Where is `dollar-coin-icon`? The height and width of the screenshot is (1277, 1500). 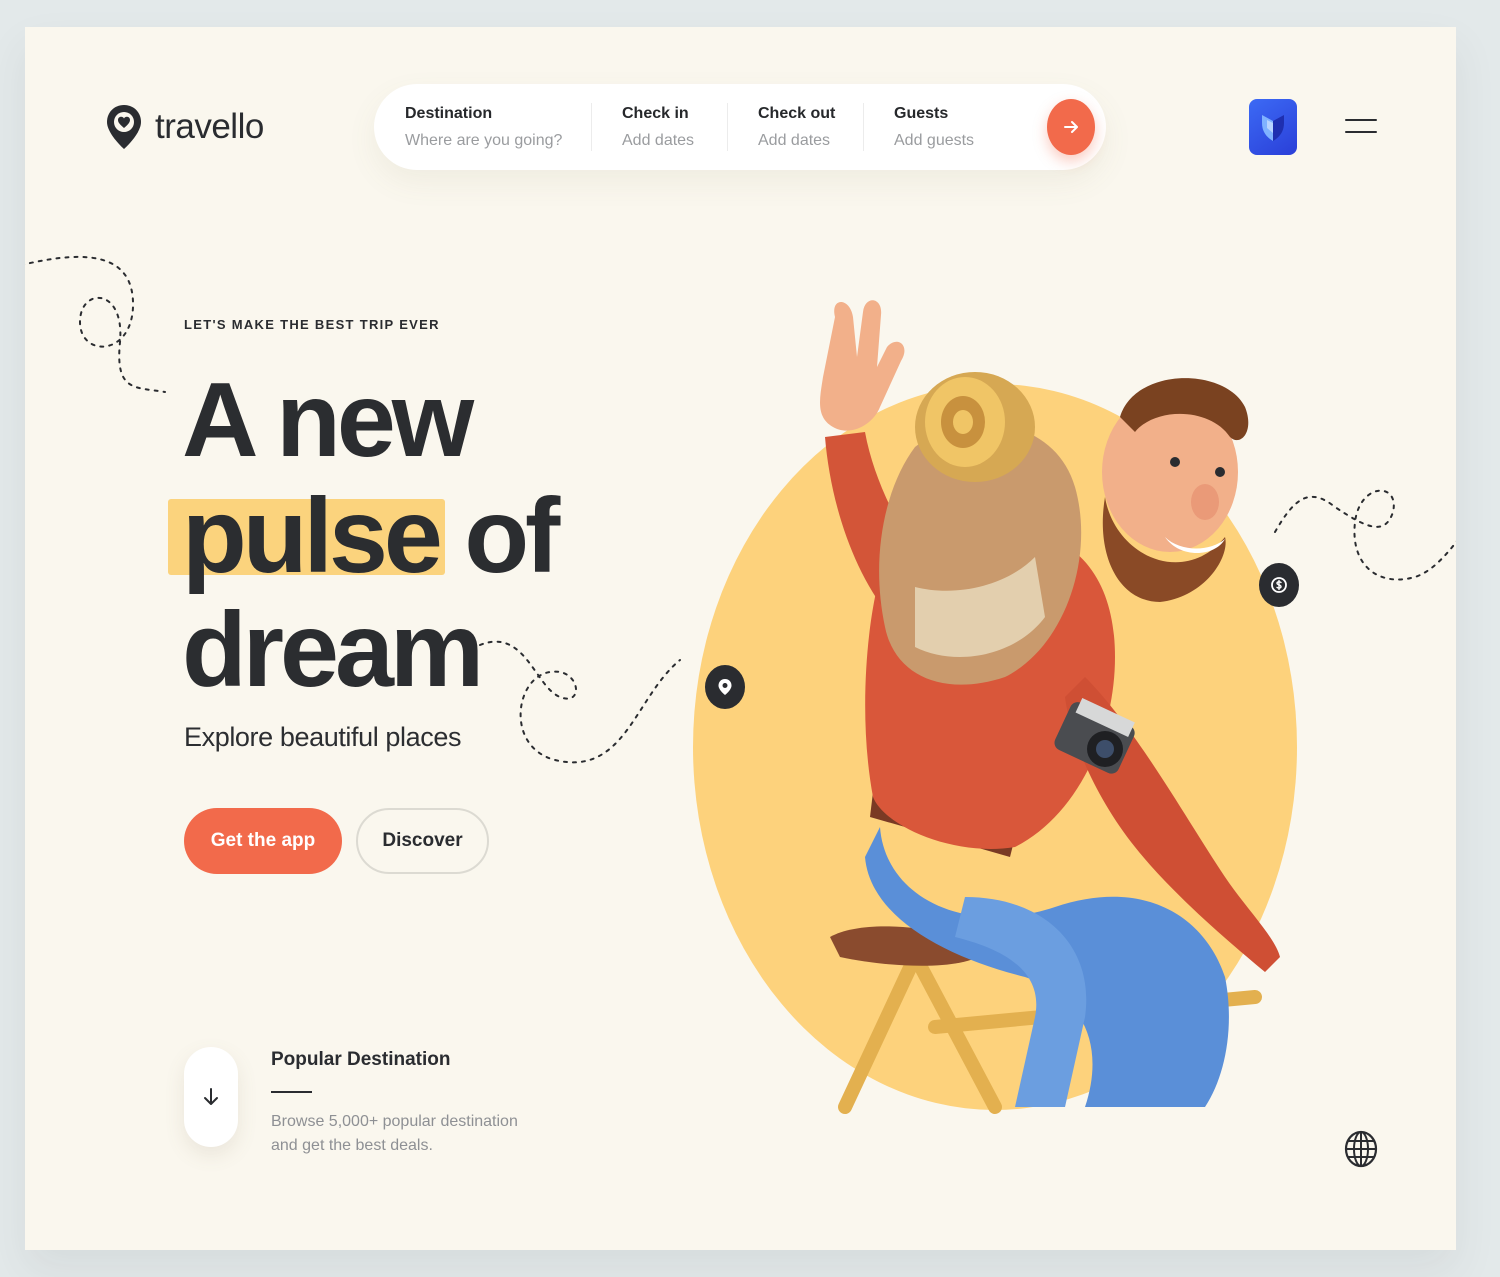
dollar-coin-icon is located at coordinates (1279, 585).